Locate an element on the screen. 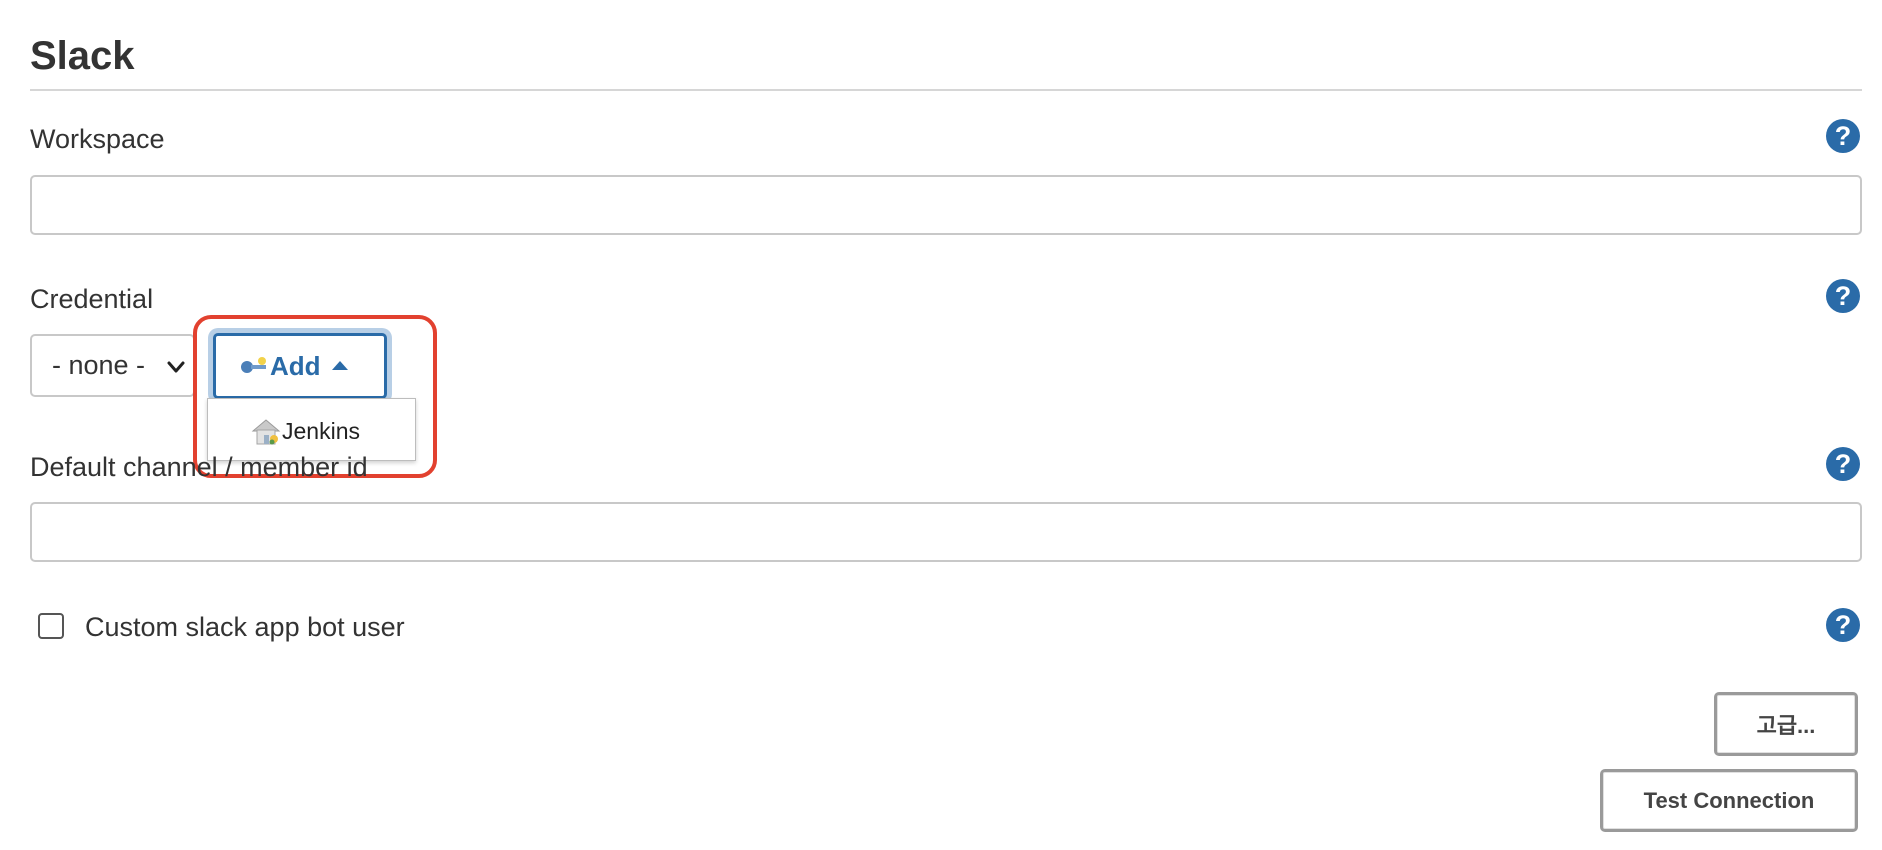 This screenshot has width=1882, height=850. workspace-label: Workspace is located at coordinates (97, 139).